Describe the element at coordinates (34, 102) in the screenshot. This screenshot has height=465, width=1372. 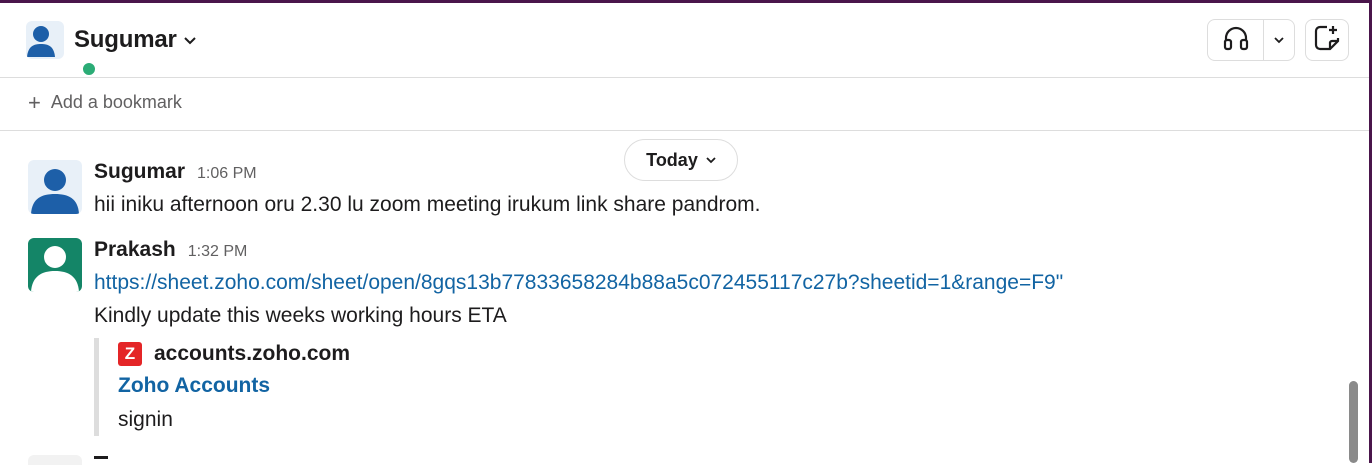
I see `plus-icon: +` at that location.